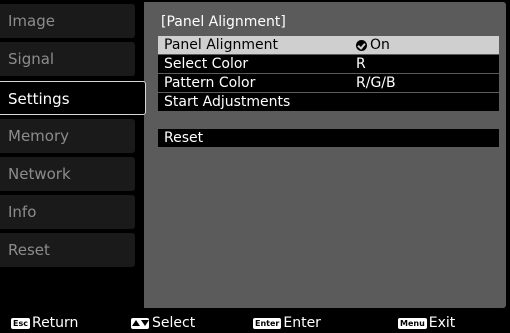 This screenshot has height=333, width=510. I want to click on footer-return: Esc Return, so click(44, 323).